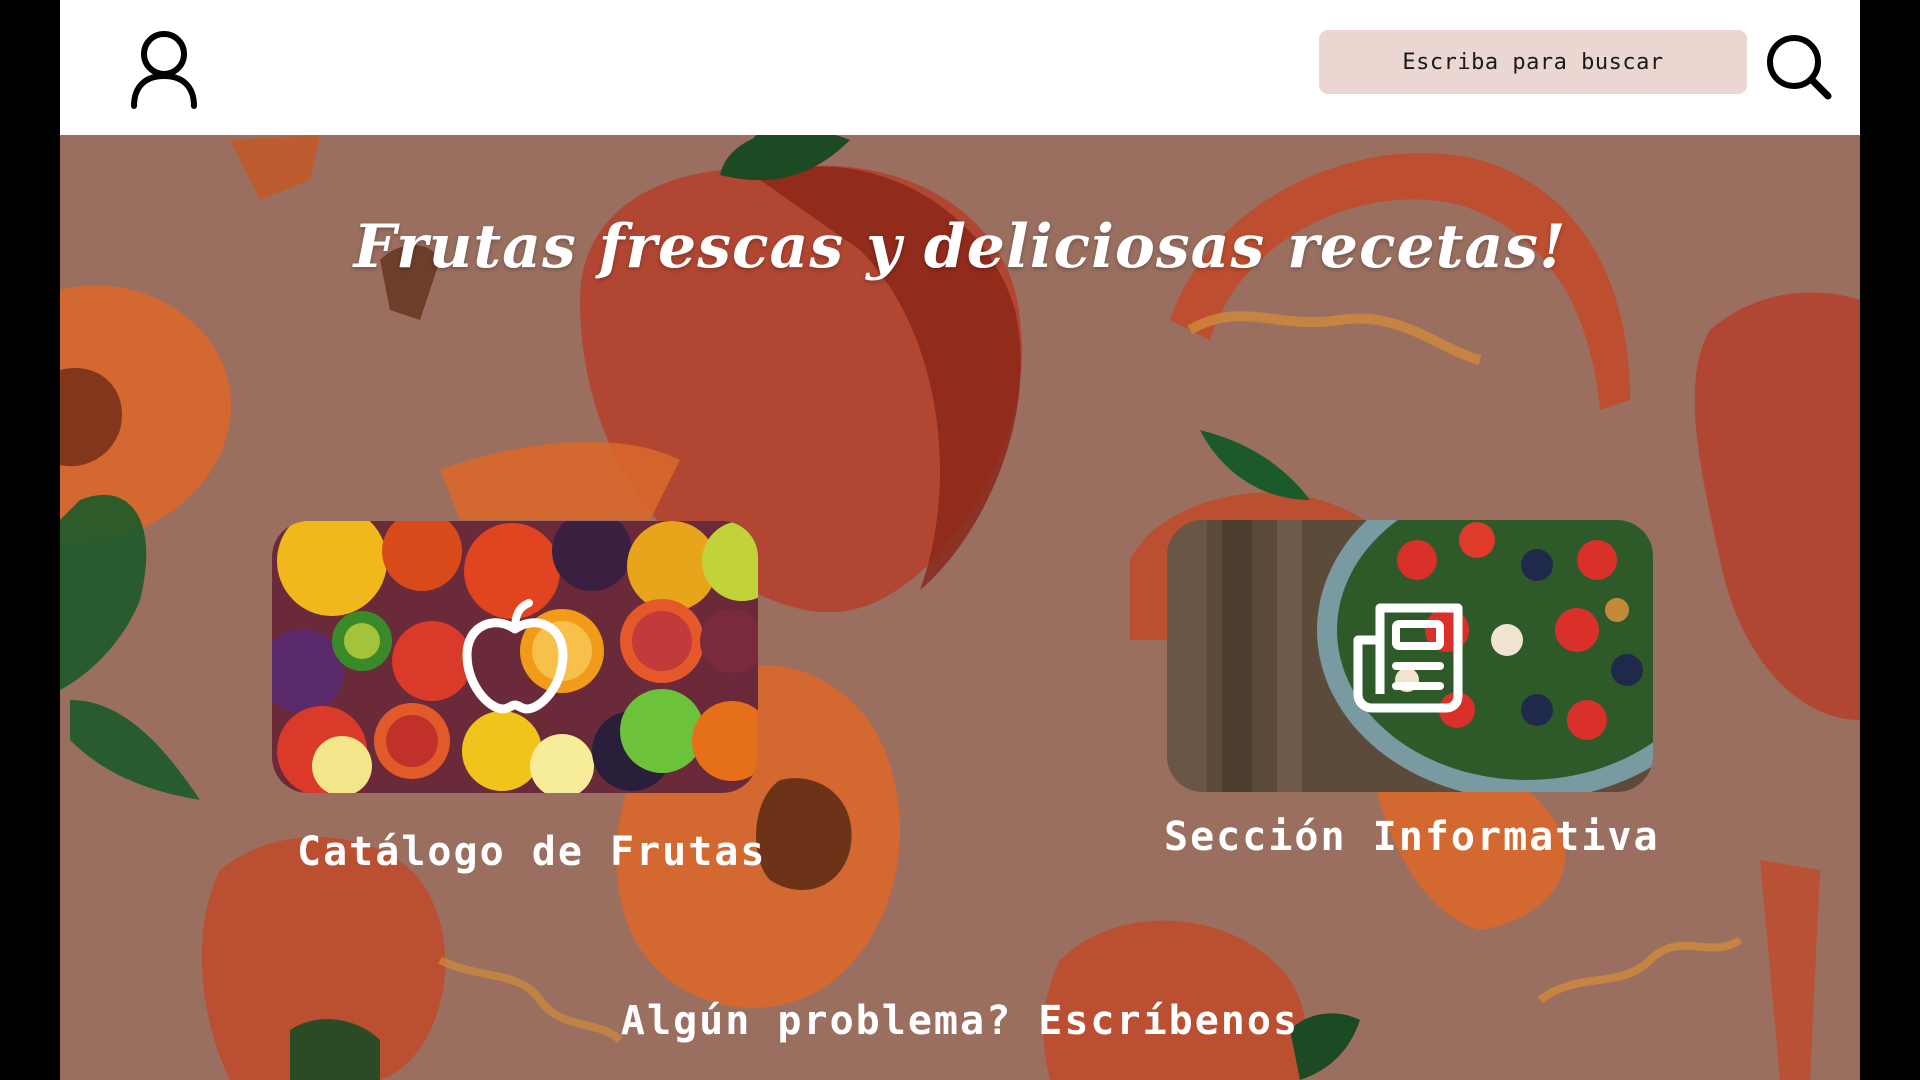  I want to click on newspaper-icon, so click(1408, 658).